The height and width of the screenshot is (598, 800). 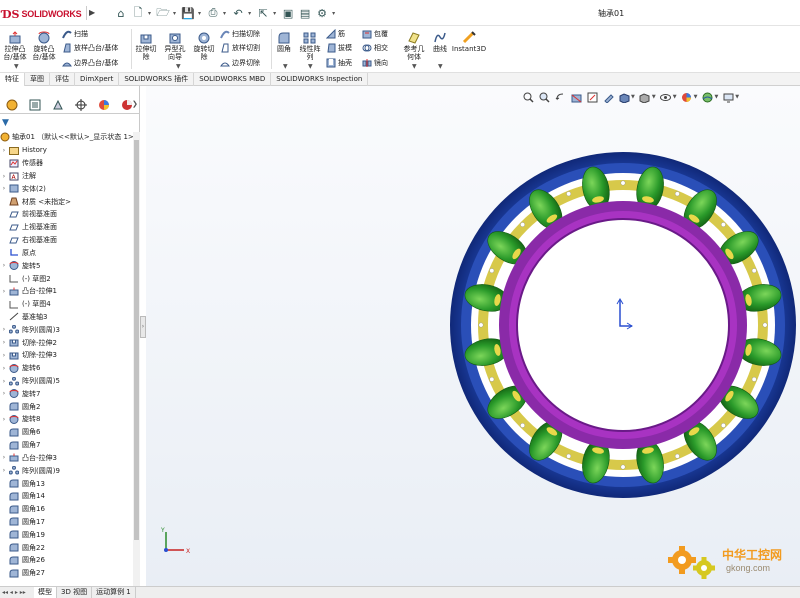 What do you see at coordinates (67, 253) in the screenshot?
I see `tree-item: 原点` at bounding box center [67, 253].